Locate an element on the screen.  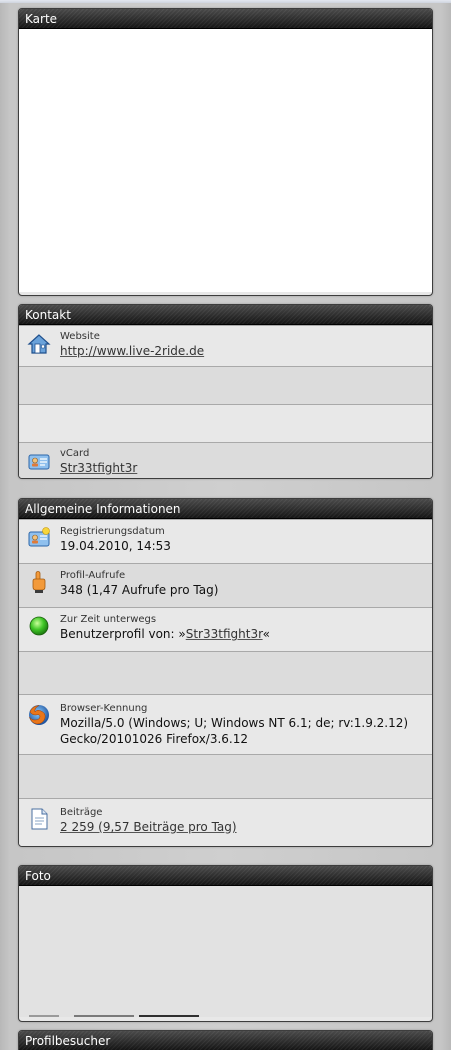
registration-label: Registrierungsdatum is located at coordinates (112, 531).